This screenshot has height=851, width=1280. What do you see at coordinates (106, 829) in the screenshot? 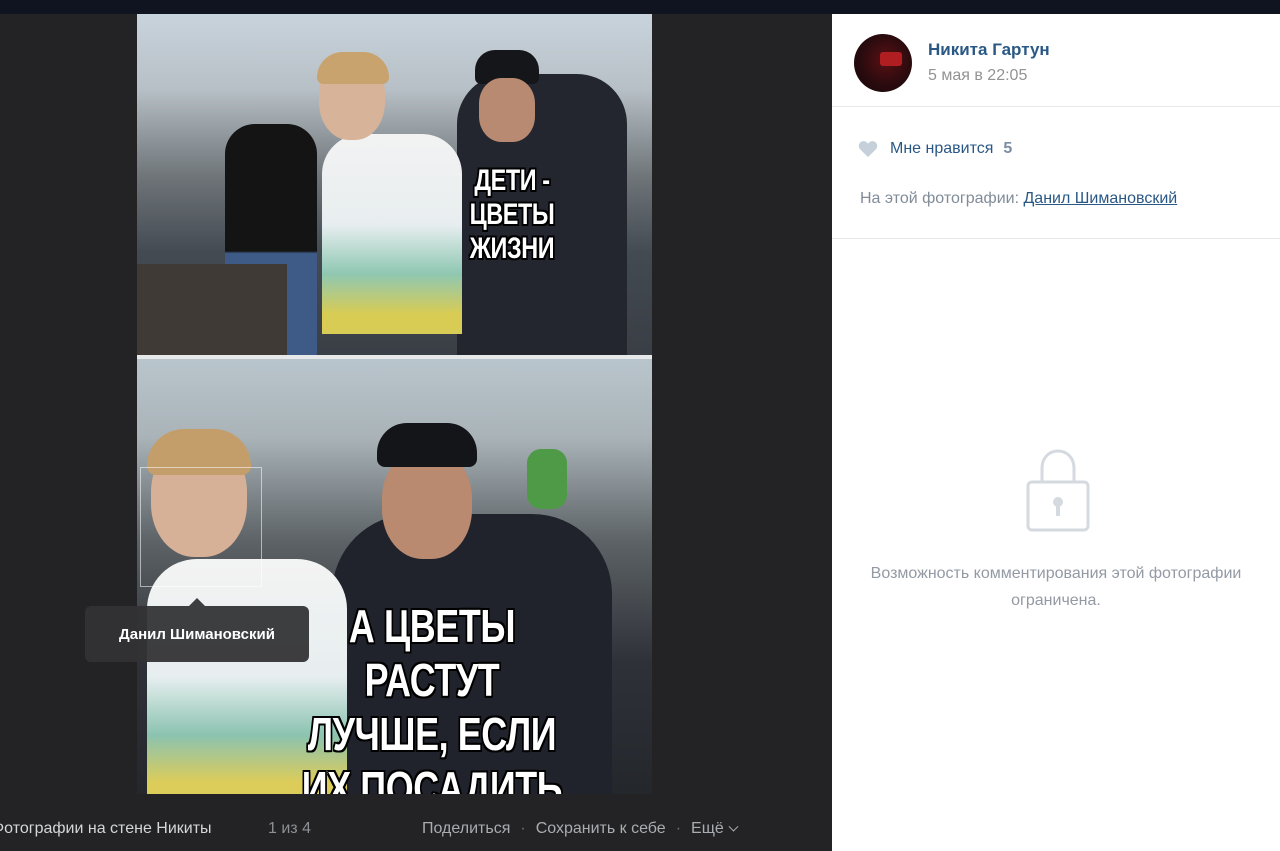
I see `album-link: Фотографии на стене Никиты` at bounding box center [106, 829].